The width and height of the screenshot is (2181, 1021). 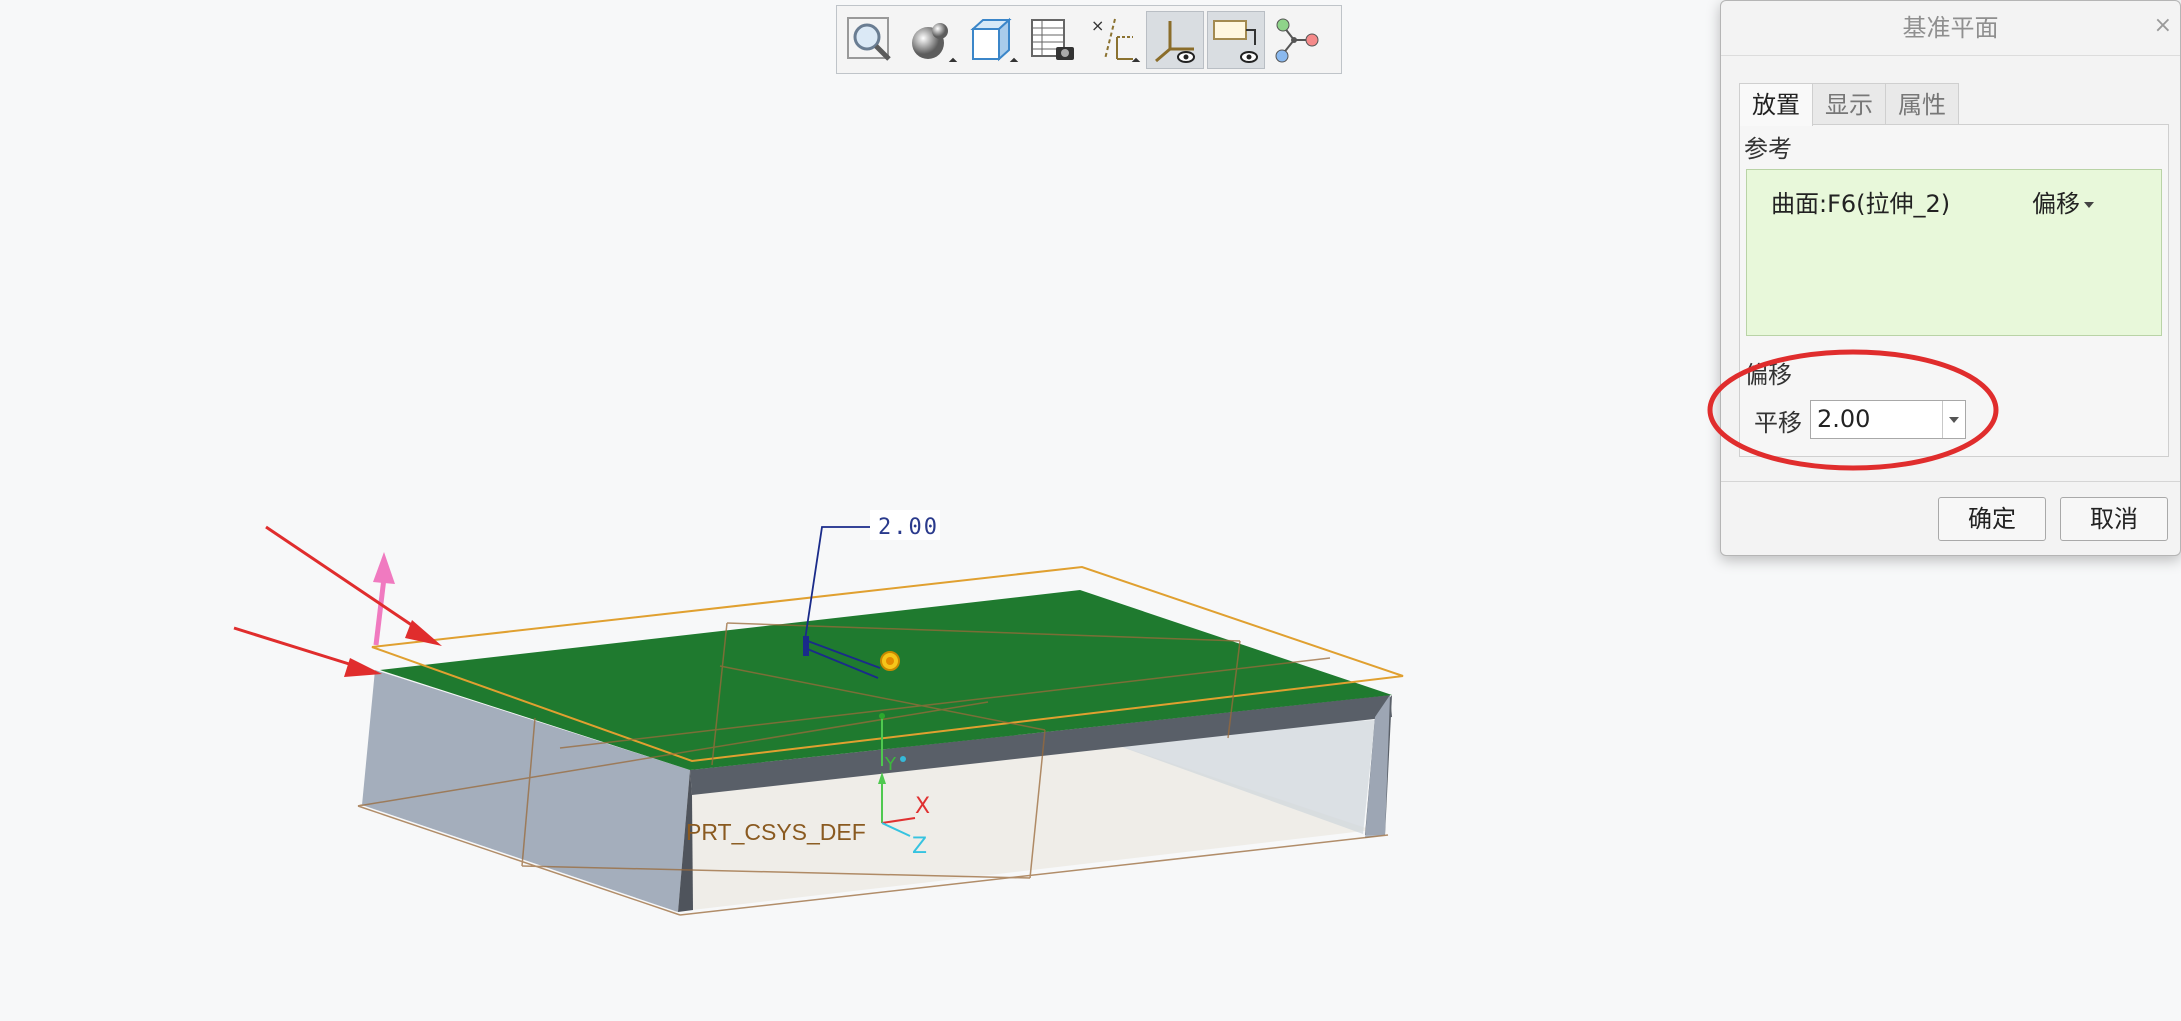 What do you see at coordinates (1950, 481) in the screenshot?
I see `dialog-divider` at bounding box center [1950, 481].